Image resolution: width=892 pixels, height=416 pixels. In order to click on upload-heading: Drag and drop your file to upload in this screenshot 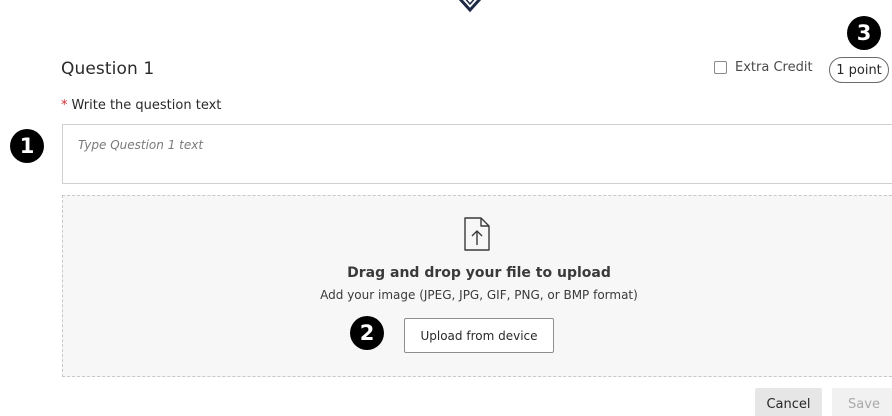, I will do `click(479, 273)`.